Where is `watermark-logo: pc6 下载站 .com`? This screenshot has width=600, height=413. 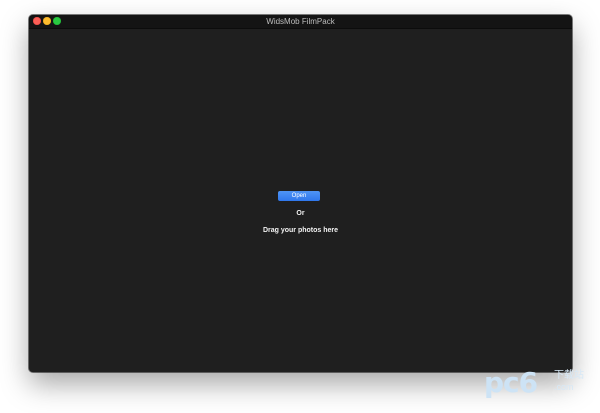 watermark-logo: pc6 下载站 .com is located at coordinates (534, 384).